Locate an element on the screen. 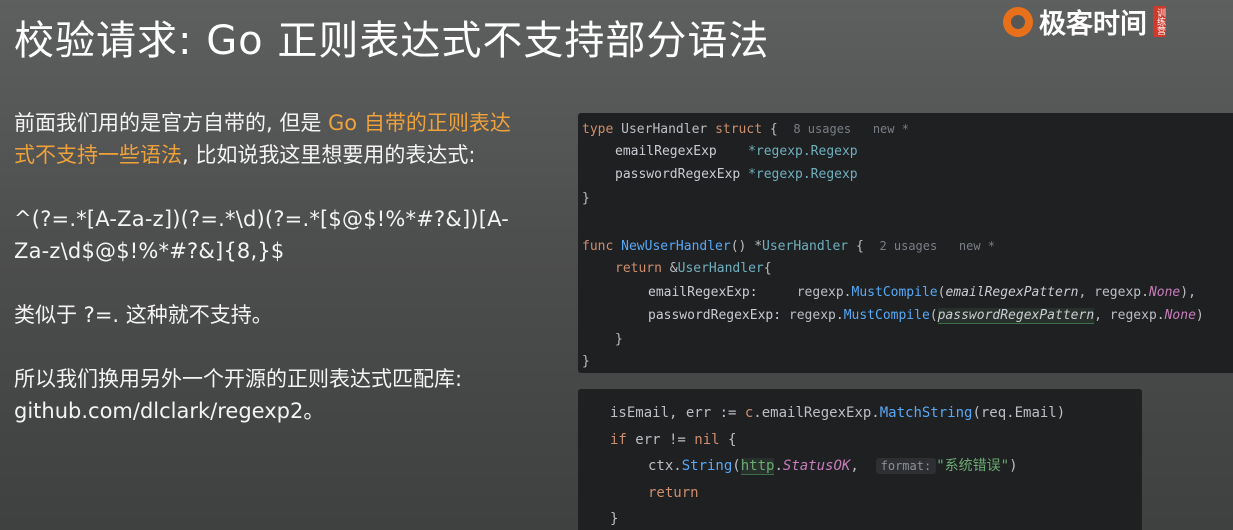 This screenshot has width=1233, height=530. code-line: emailRegexExp *regexp.Regexp is located at coordinates (736, 151).